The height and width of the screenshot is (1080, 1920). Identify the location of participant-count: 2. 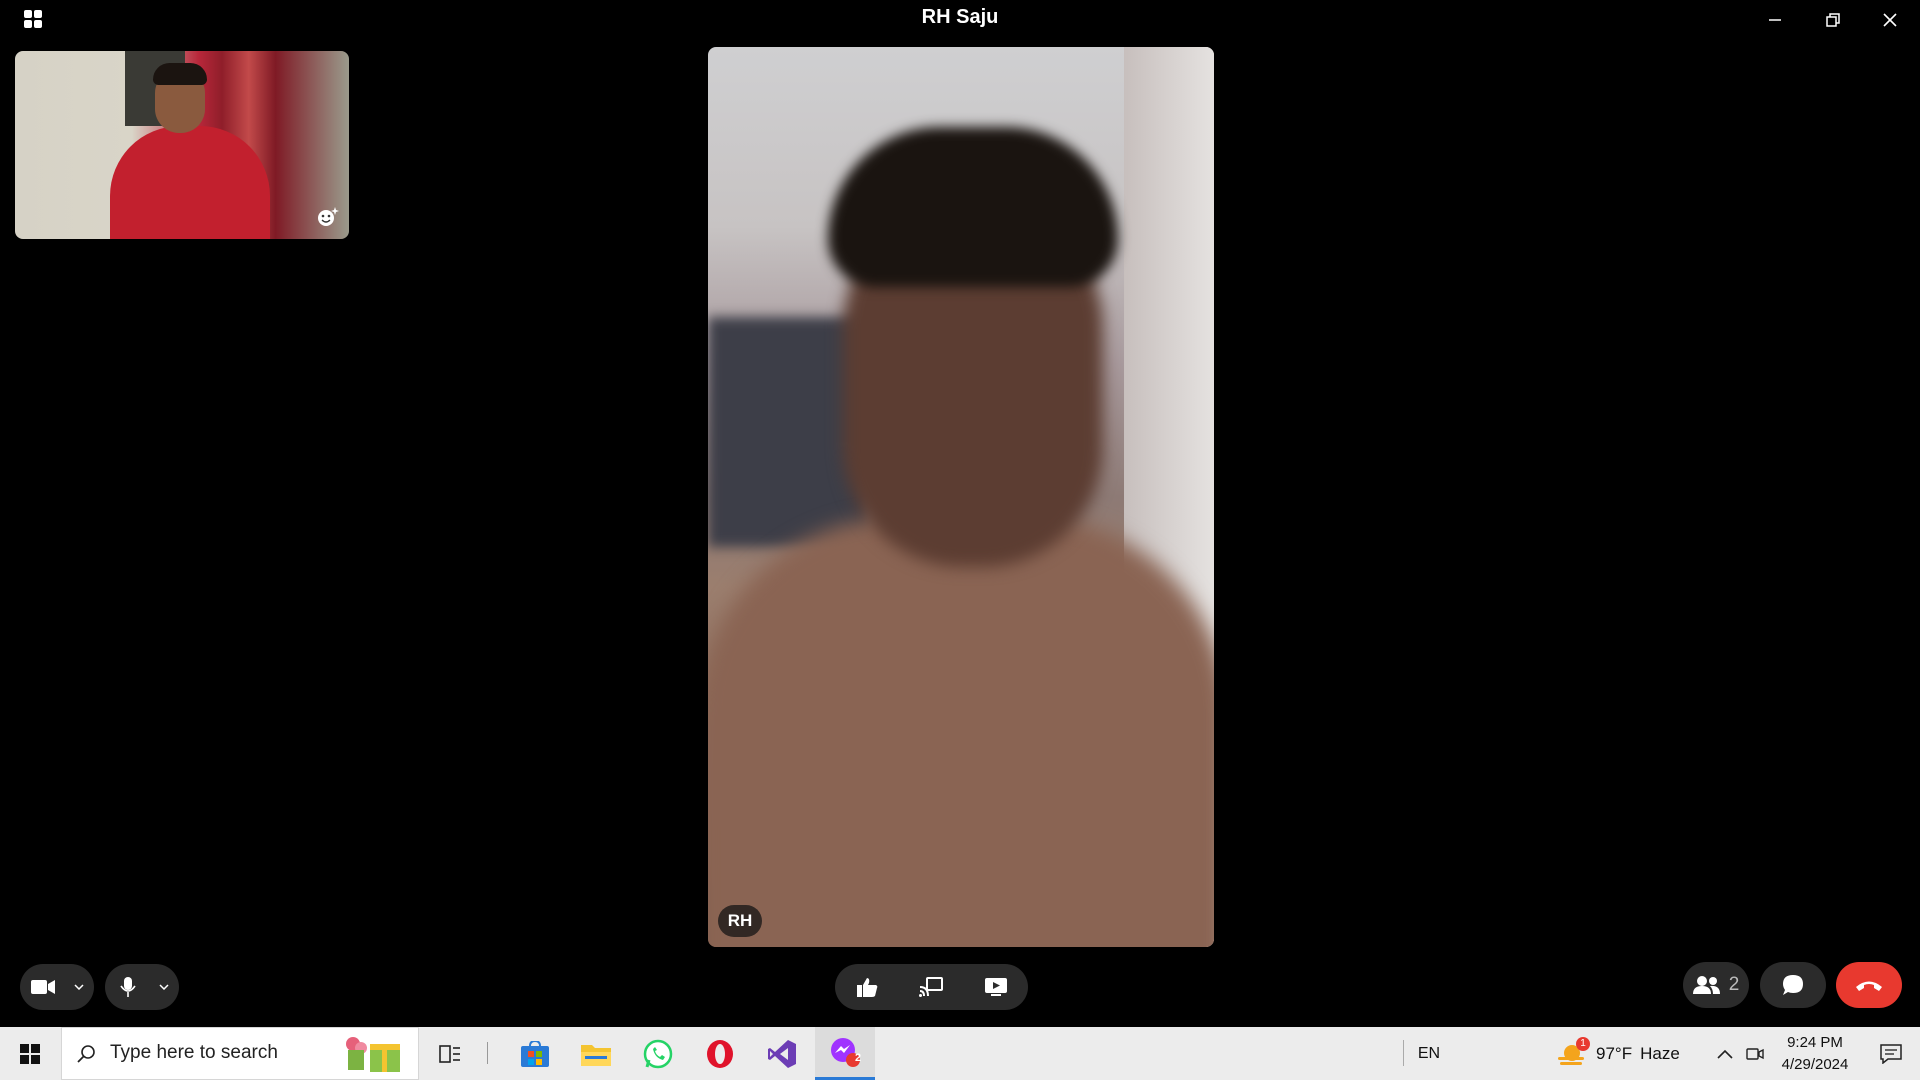
(1734, 984).